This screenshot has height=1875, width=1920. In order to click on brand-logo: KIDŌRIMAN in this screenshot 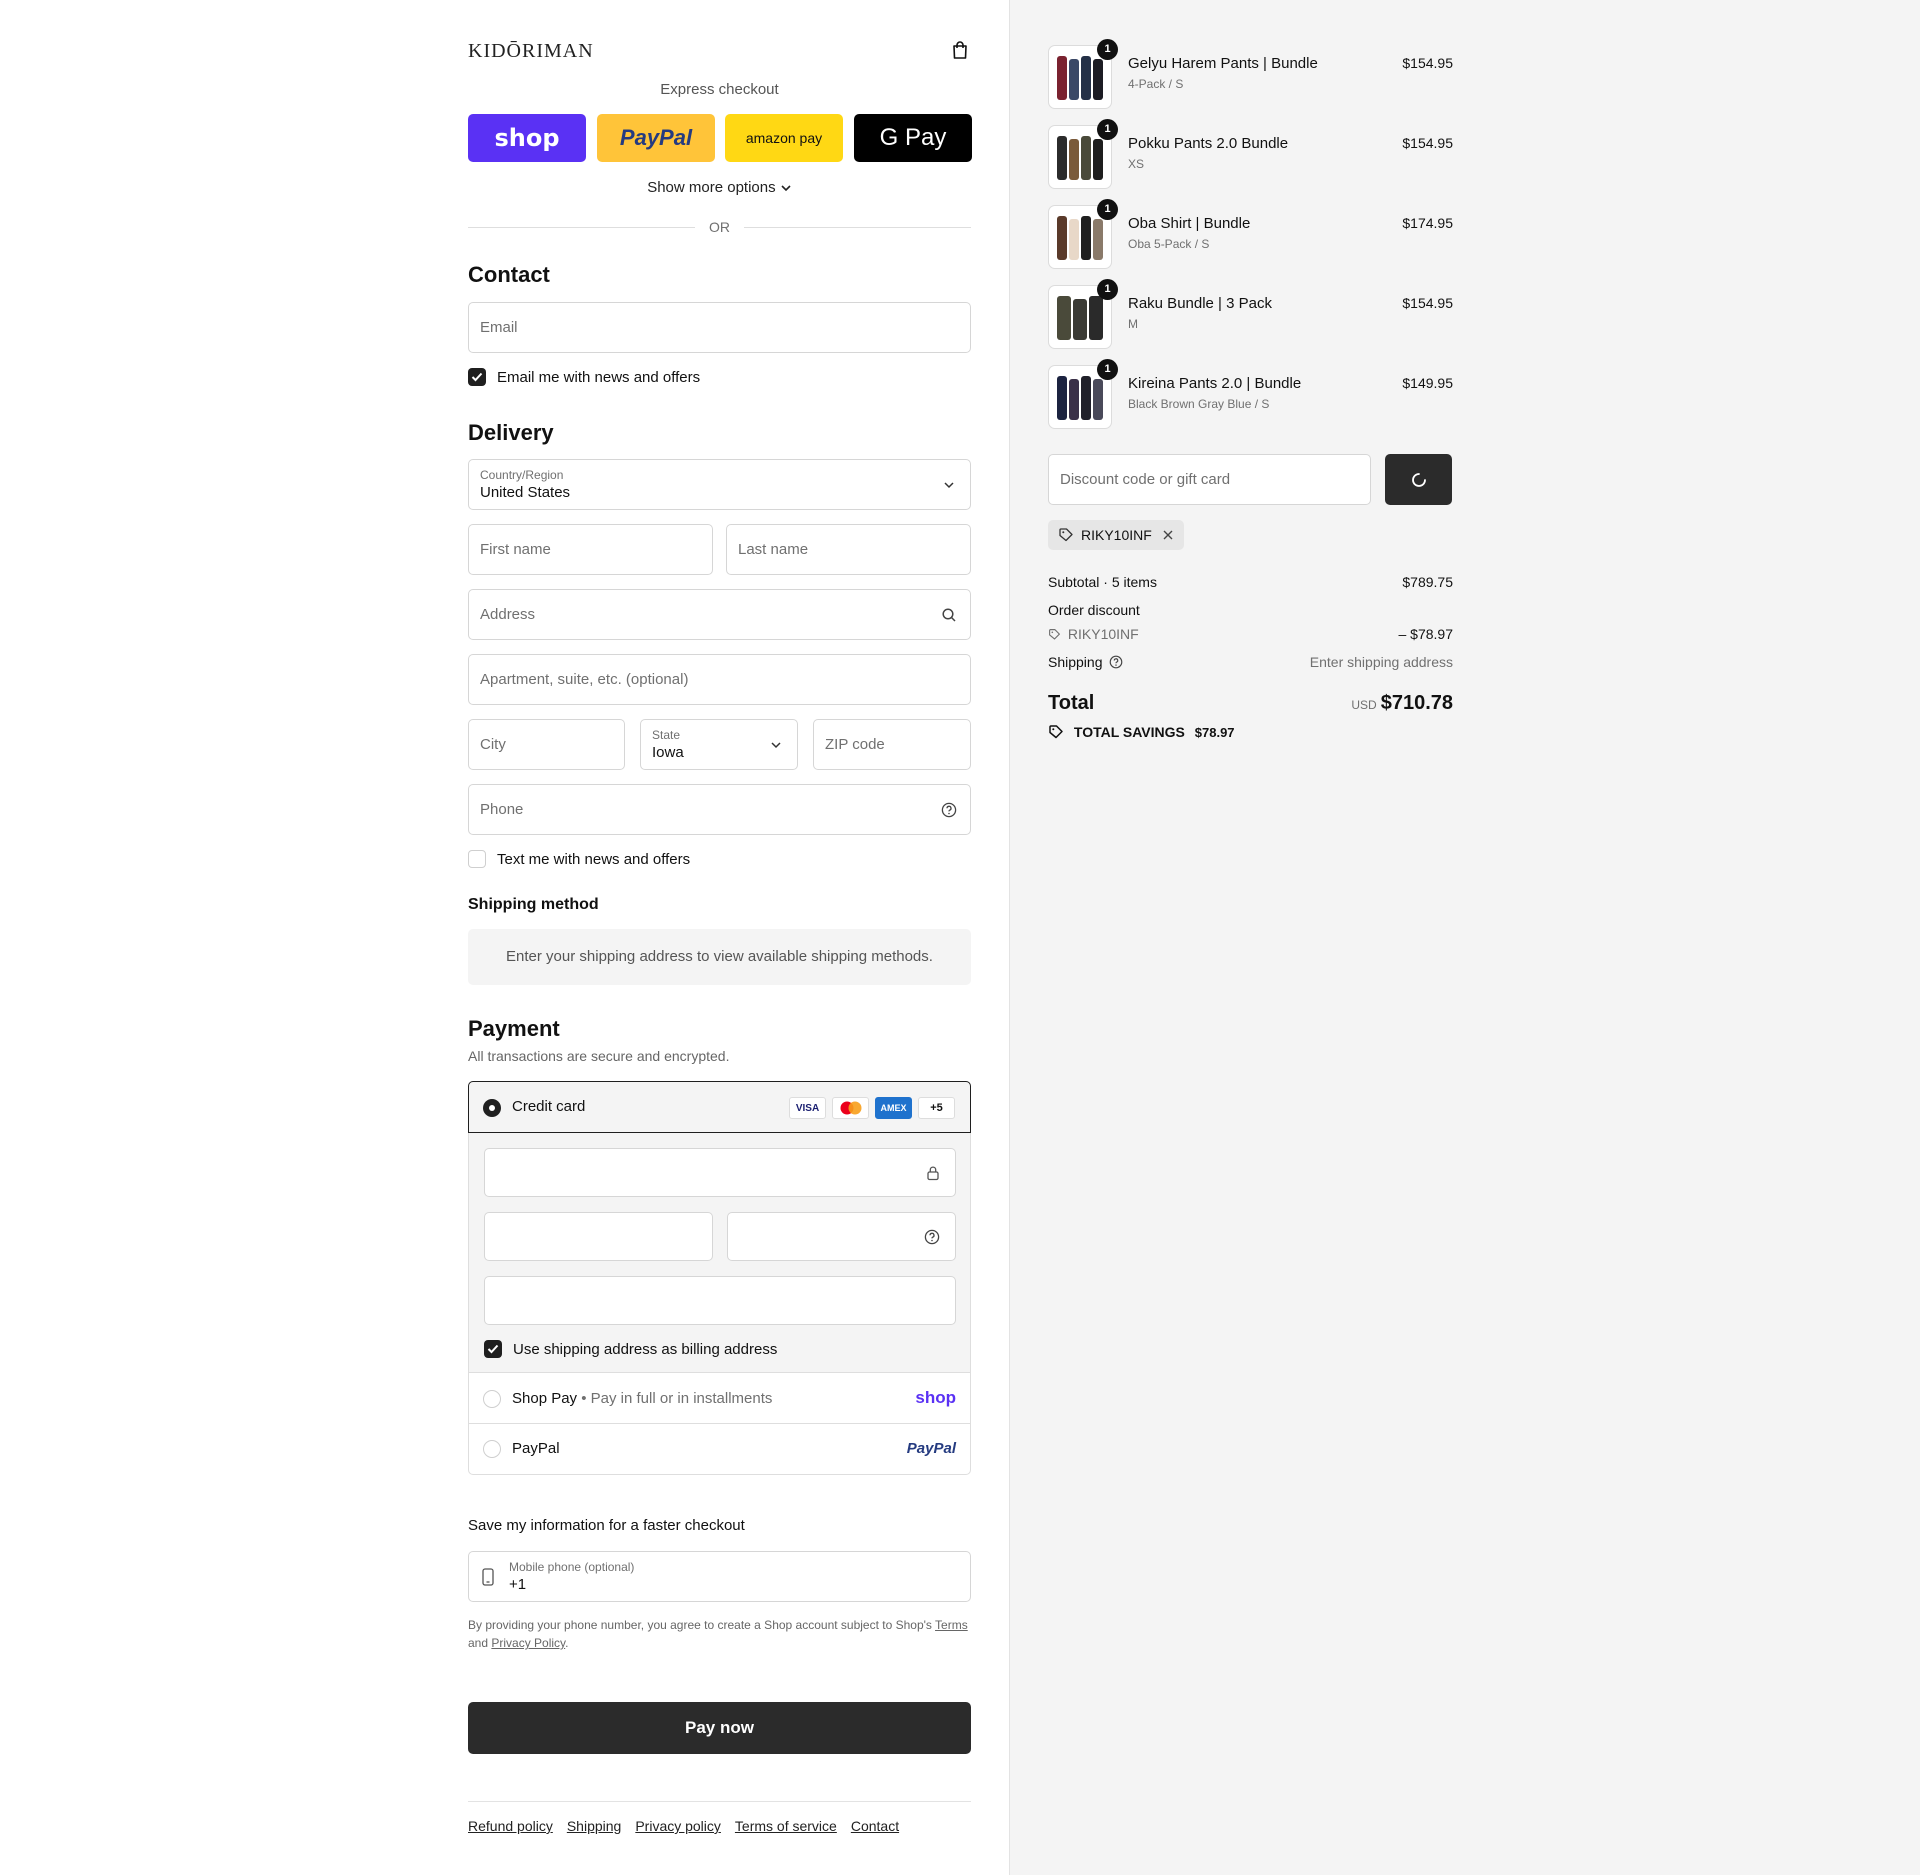, I will do `click(531, 51)`.